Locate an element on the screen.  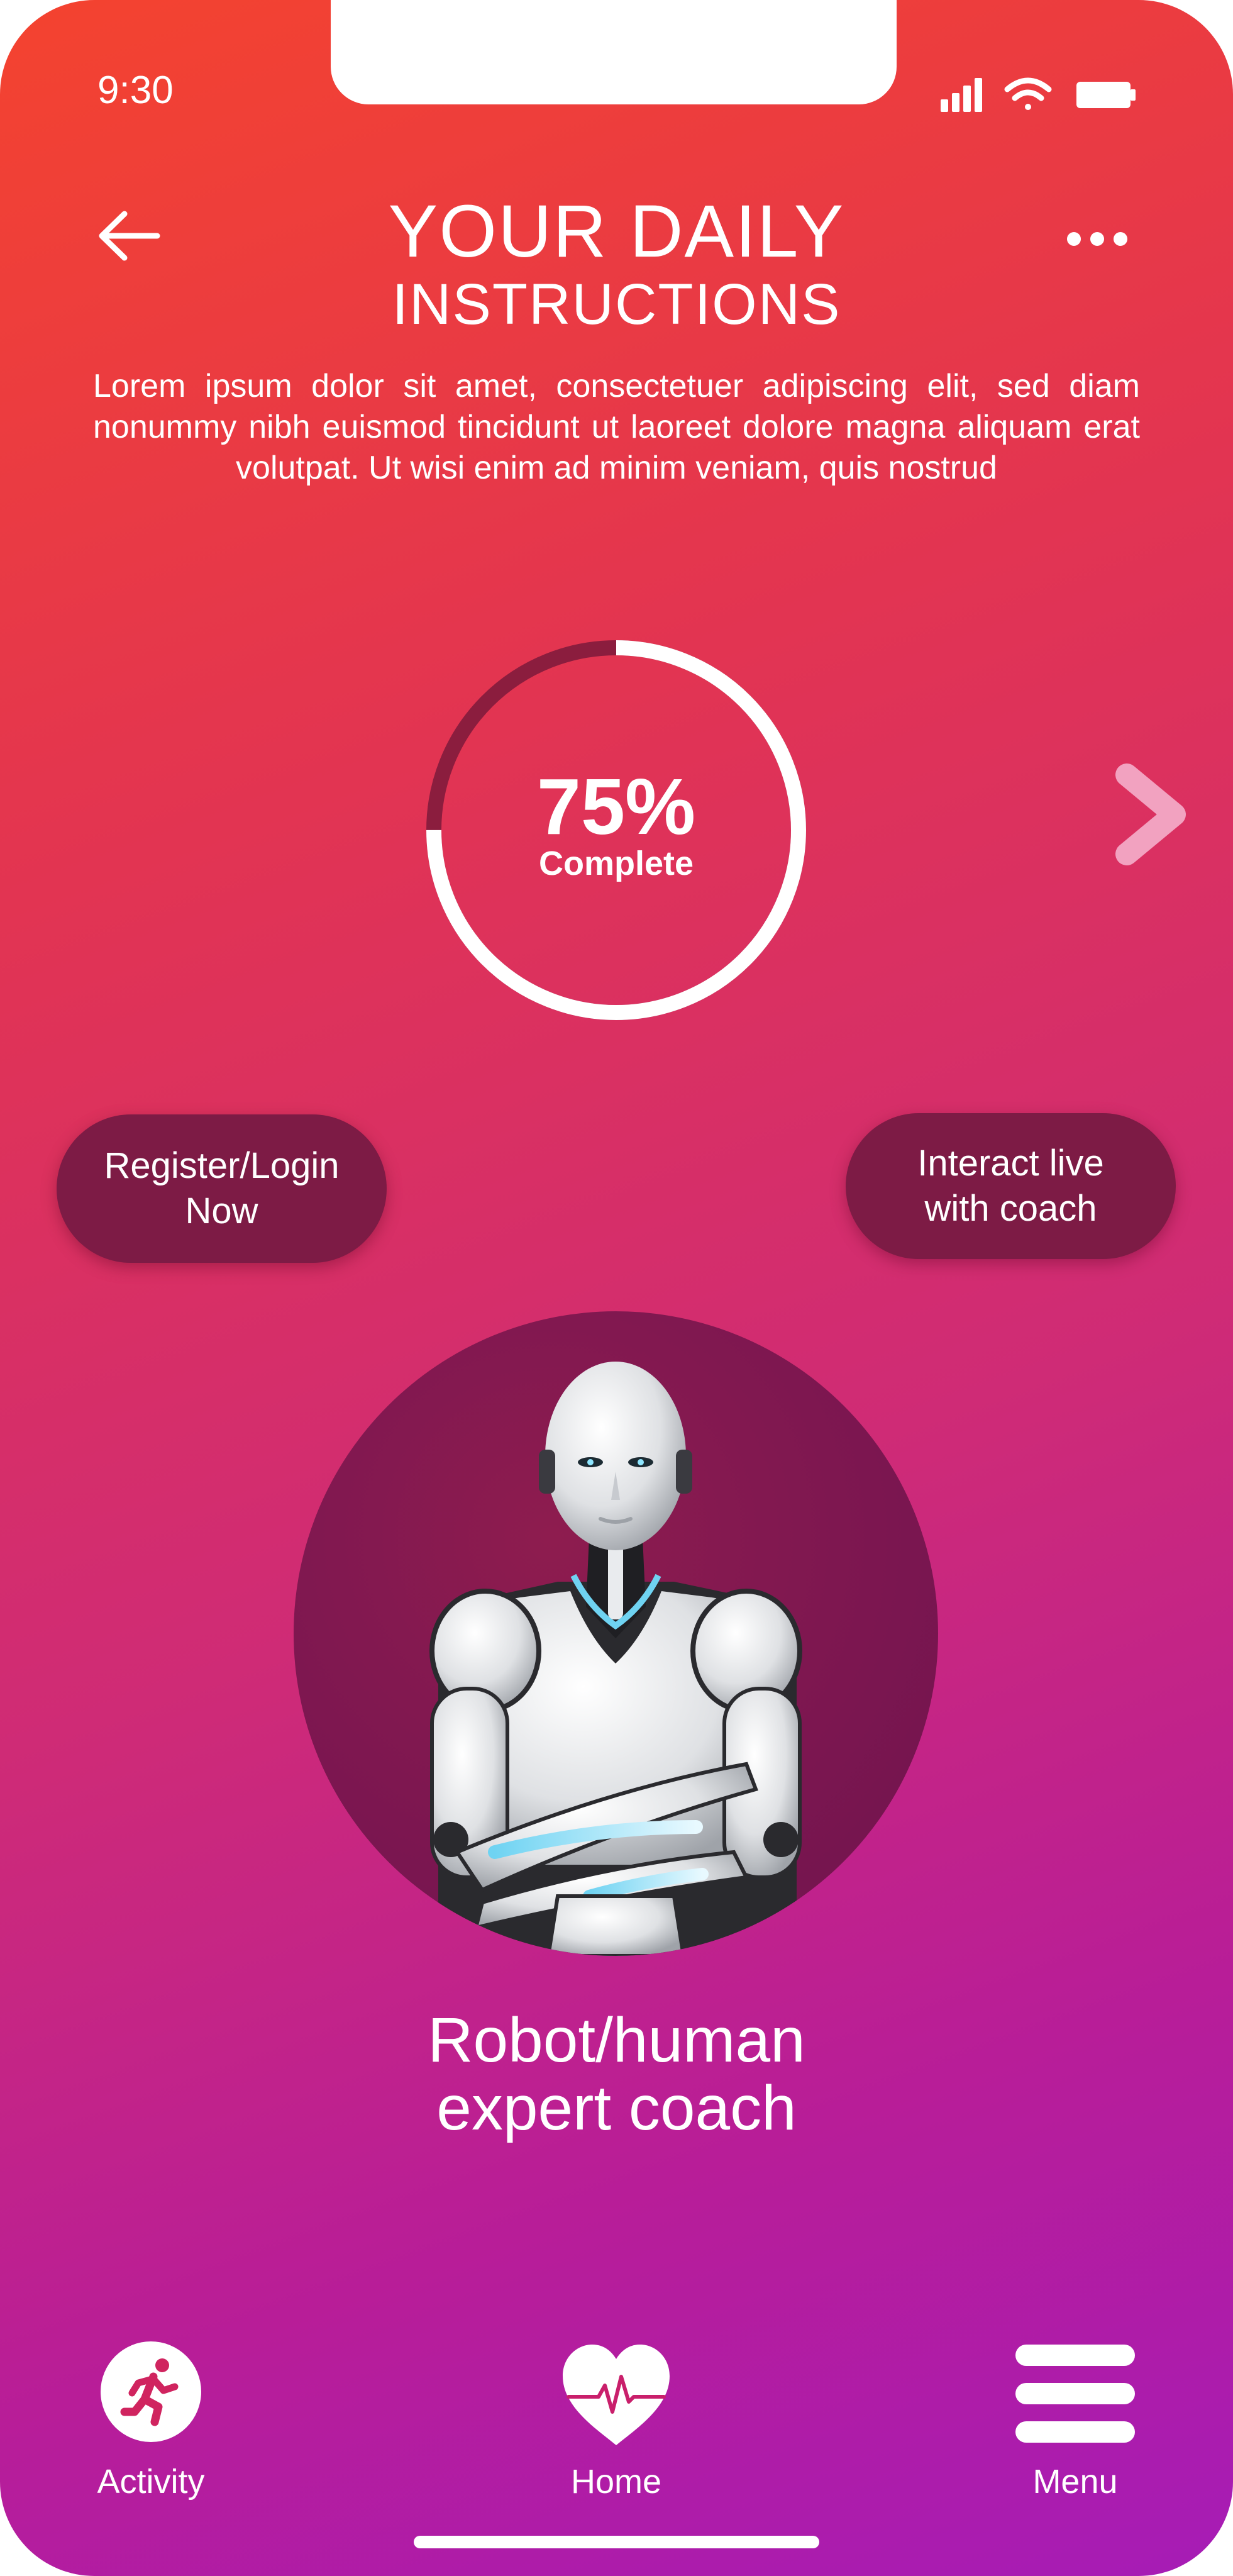
status-icons is located at coordinates (1039, 94).